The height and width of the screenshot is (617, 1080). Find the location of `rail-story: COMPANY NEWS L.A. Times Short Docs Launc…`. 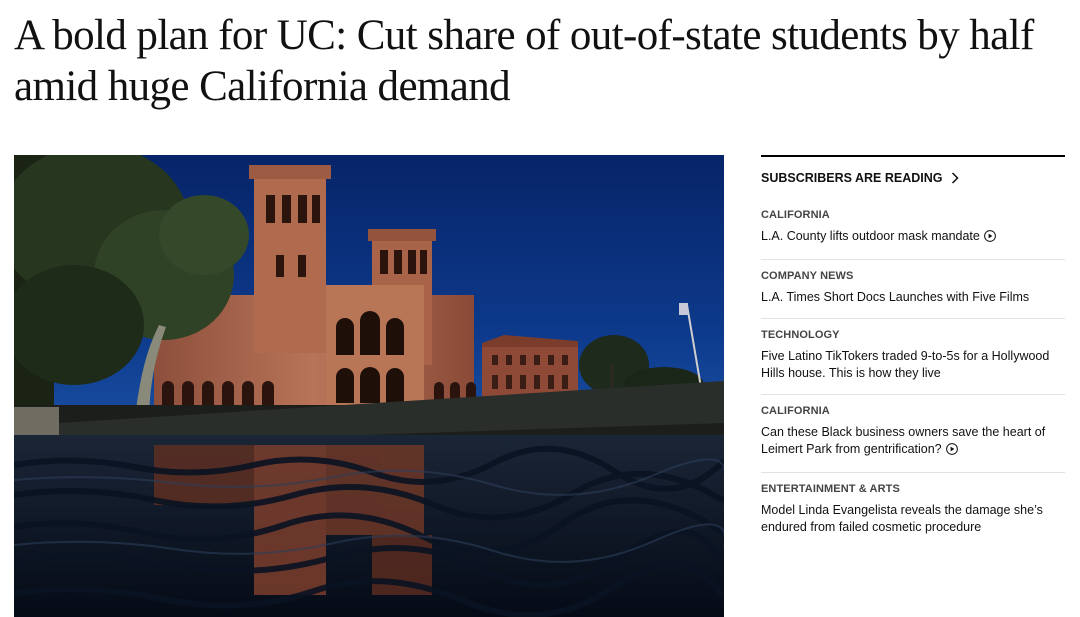

rail-story: COMPANY NEWS L.A. Times Short Docs Launc… is located at coordinates (913, 289).